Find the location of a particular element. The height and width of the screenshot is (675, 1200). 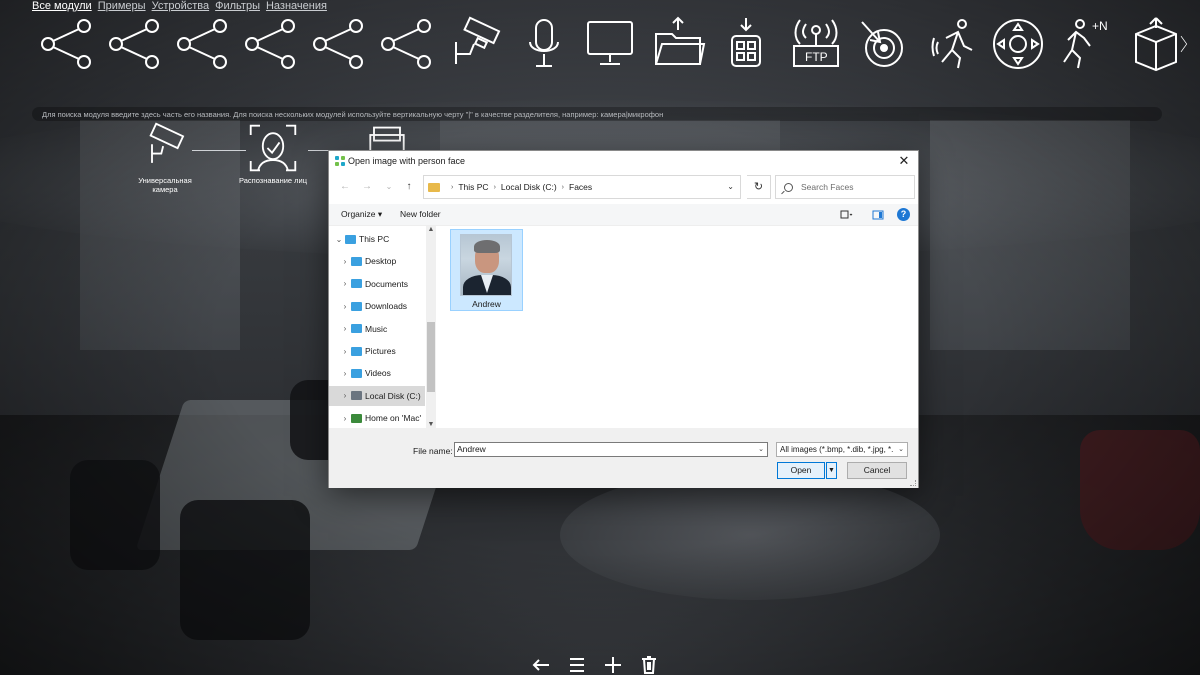

module-grid-download is located at coordinates (746, 44).